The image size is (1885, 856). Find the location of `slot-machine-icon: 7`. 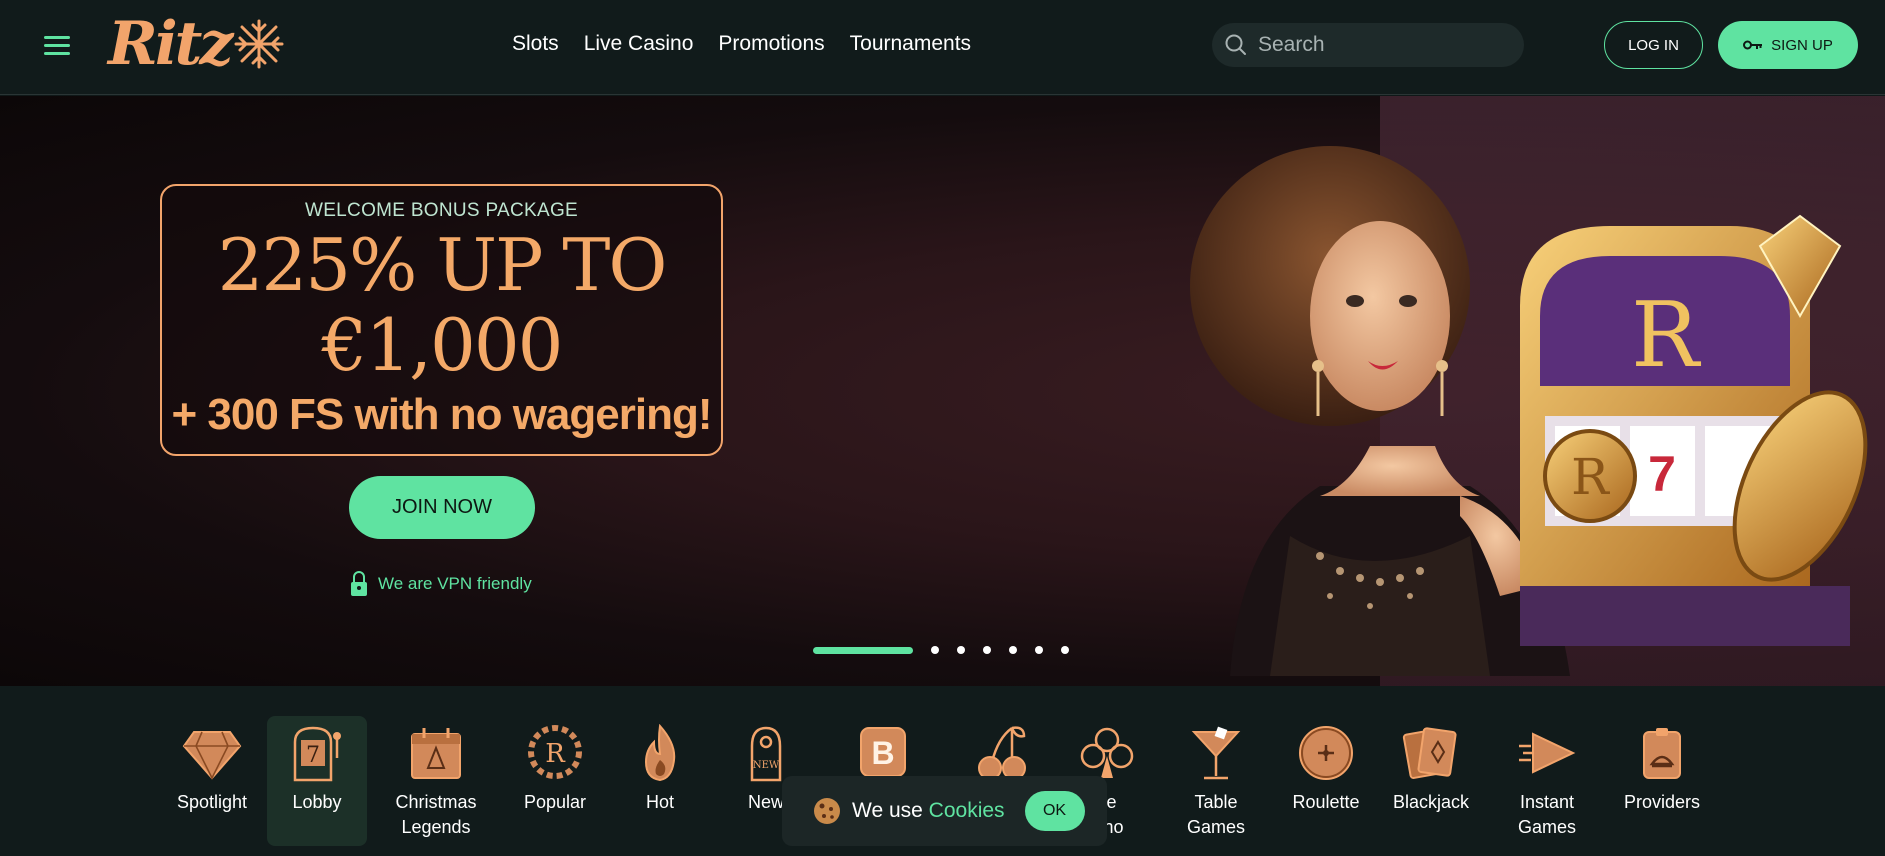

slot-machine-icon: 7 is located at coordinates (317, 754).